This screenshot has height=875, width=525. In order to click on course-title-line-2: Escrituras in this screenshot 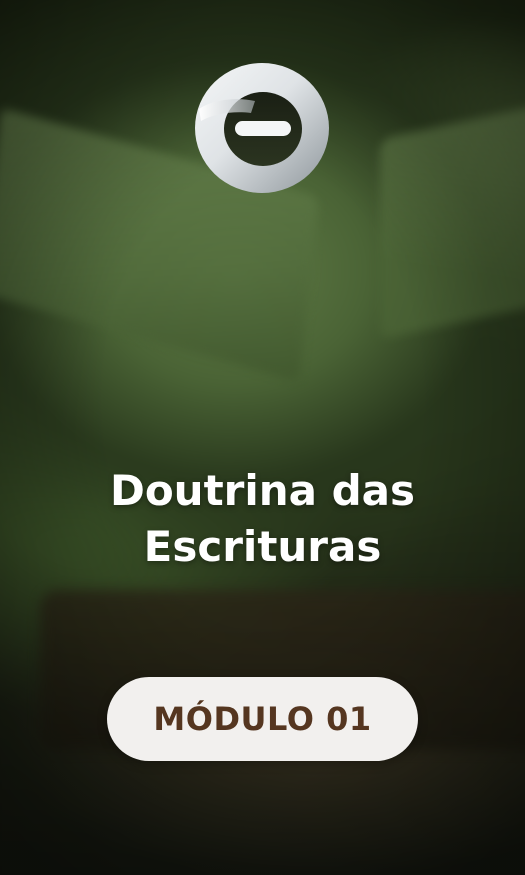, I will do `click(262, 546)`.